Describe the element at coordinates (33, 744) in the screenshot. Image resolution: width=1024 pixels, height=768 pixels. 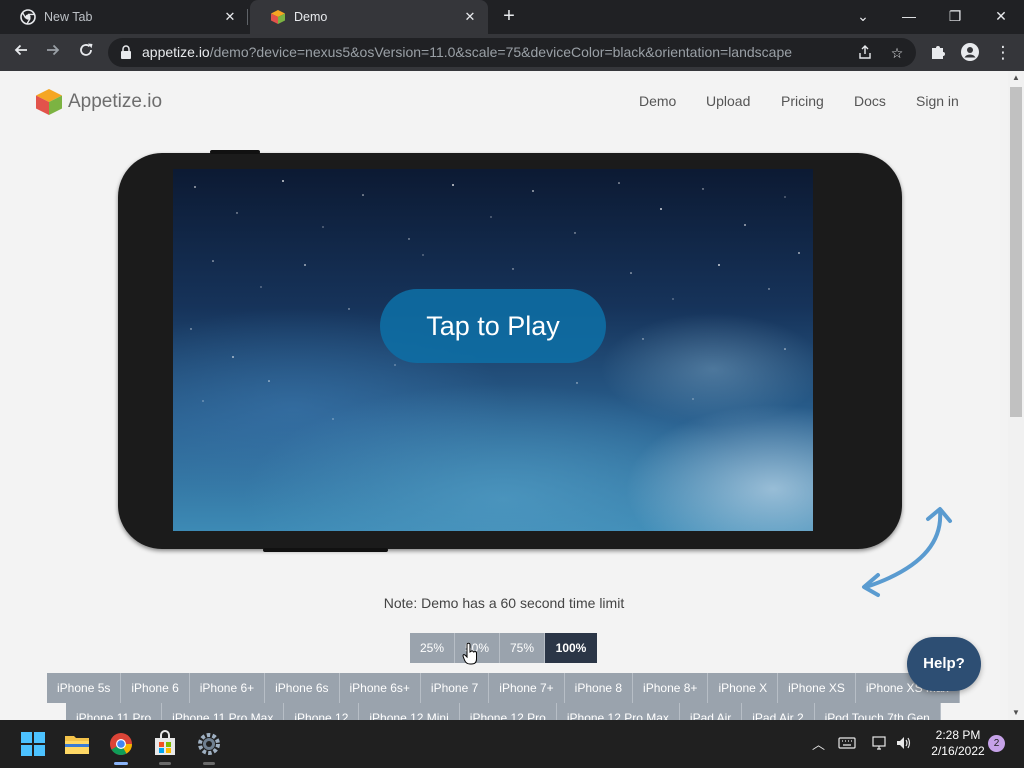
I see `windows-start-icon` at that location.